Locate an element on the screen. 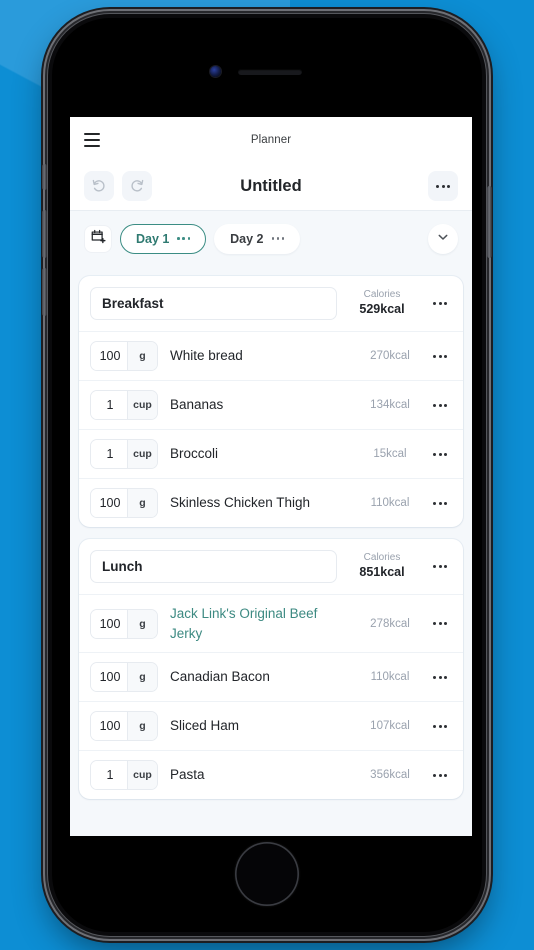  meal-calories-summary: Calories 529kcal is located at coordinates (382, 303).